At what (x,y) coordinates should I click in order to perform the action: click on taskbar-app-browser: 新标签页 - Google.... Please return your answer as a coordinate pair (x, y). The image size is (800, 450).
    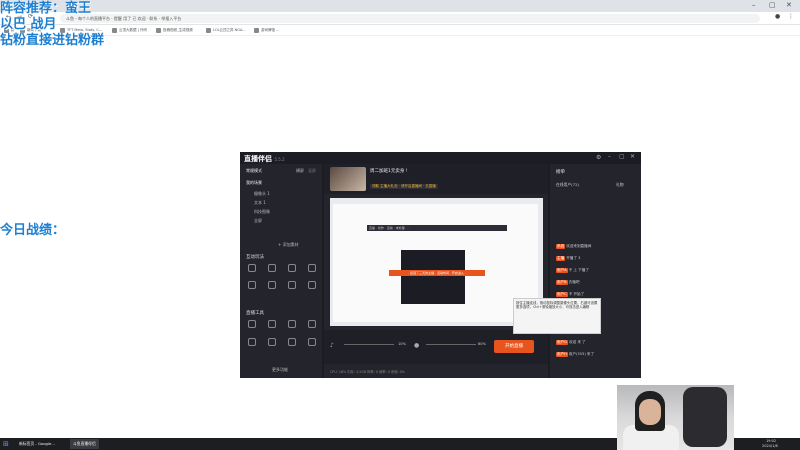
    Looking at the image, I should click on (37, 444).